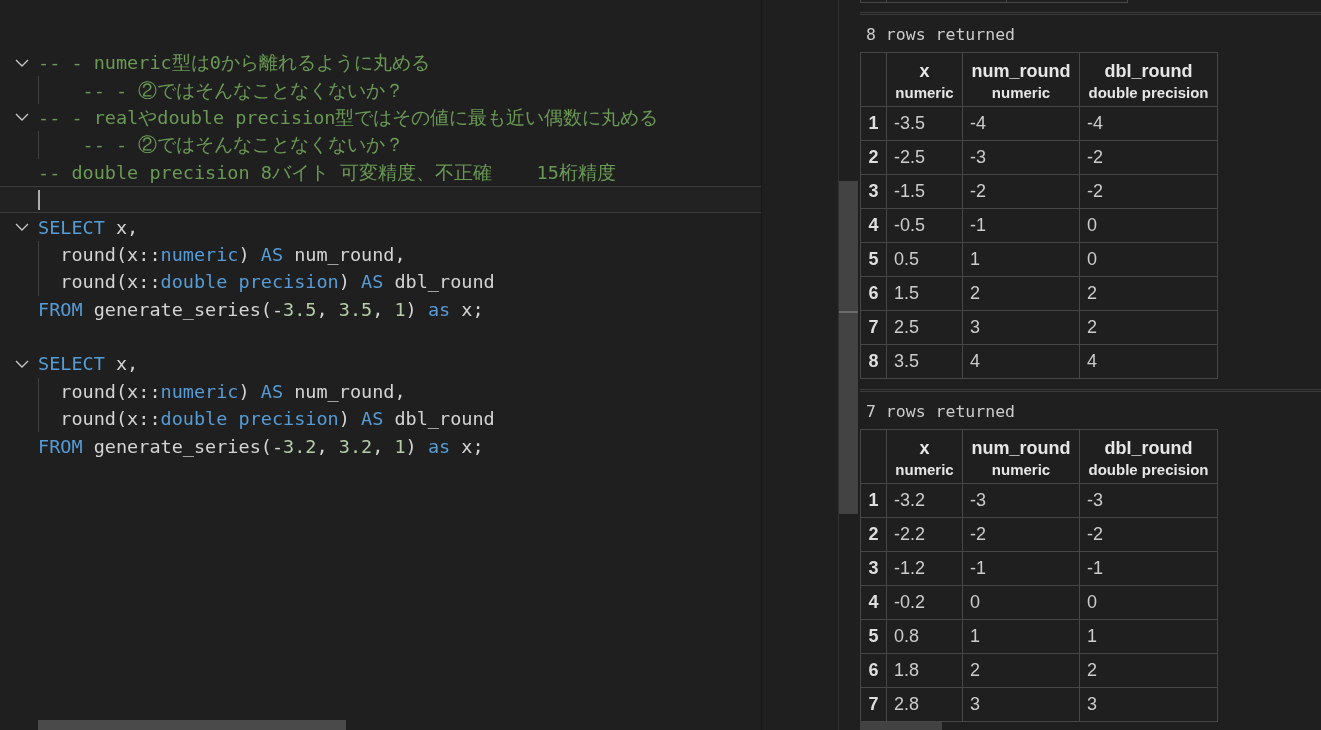  Describe the element at coordinates (924, 670) in the screenshot. I see `table-cell: 1.8` at that location.